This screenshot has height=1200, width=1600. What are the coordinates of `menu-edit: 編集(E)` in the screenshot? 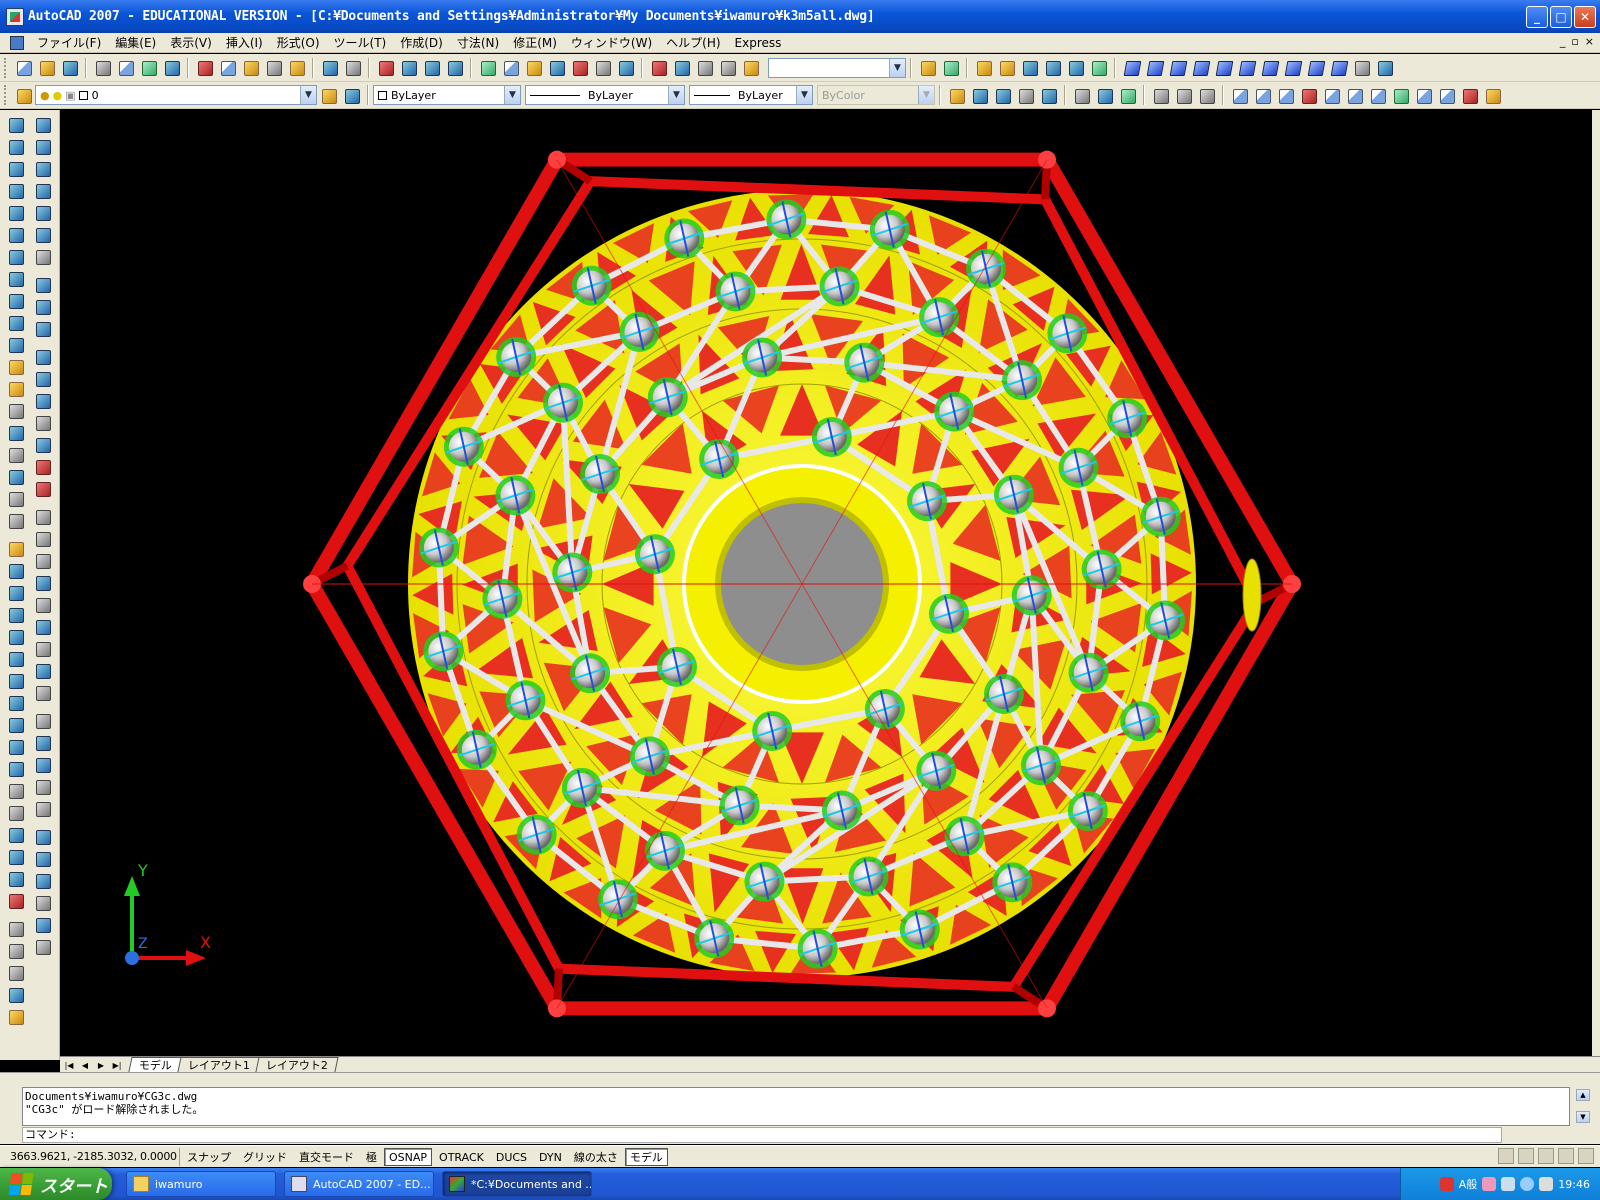 It's located at (135, 42).